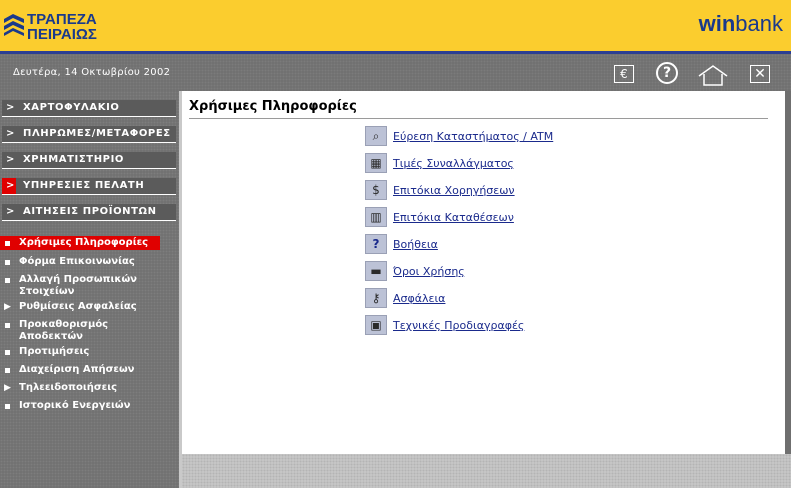  What do you see at coordinates (760, 74) in the screenshot?
I see `close-icon: ✕` at bounding box center [760, 74].